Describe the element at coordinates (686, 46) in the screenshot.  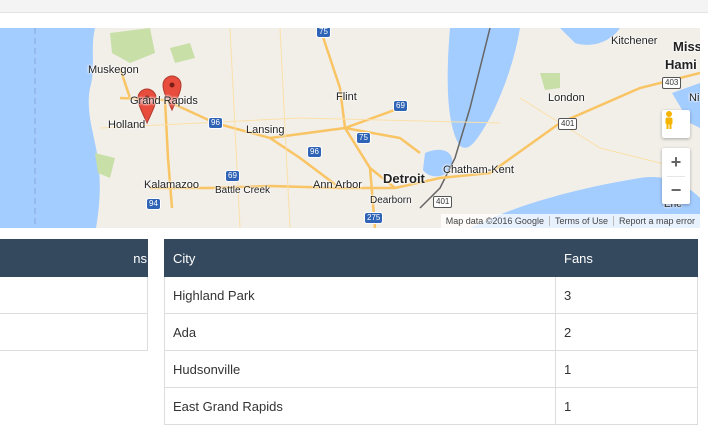
I see `map-label-mississauga: Miss` at that location.